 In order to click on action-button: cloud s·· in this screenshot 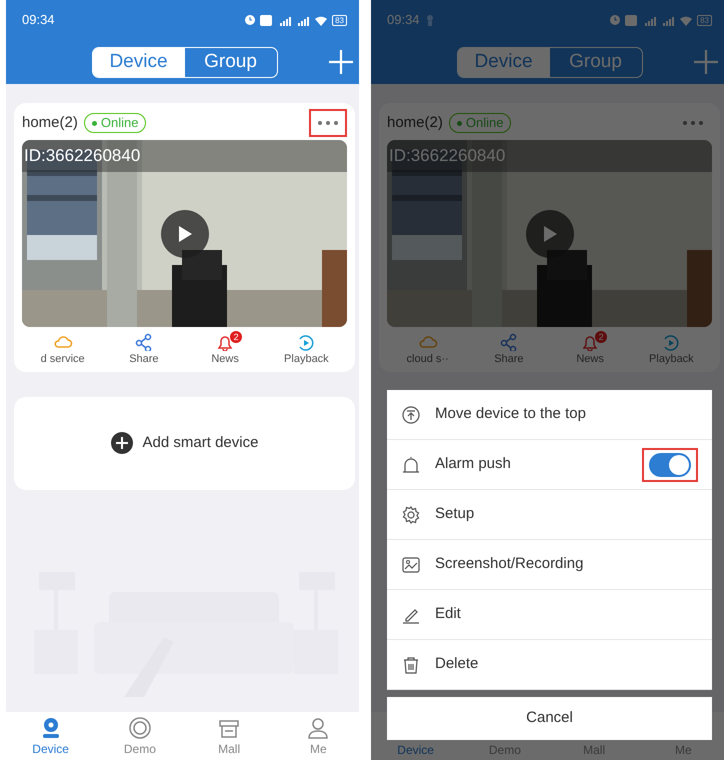, I will do `click(427, 350)`.